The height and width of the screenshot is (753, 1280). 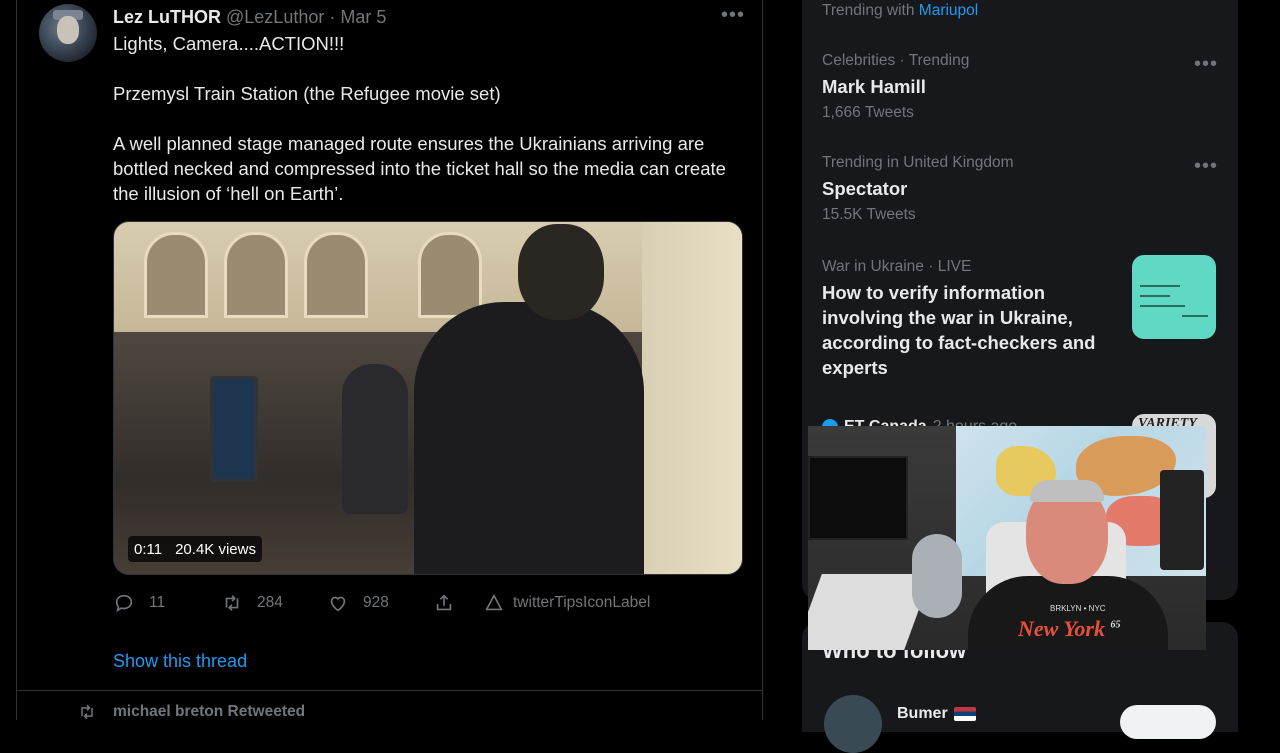 I want to click on share-icon, so click(x=444, y=602).